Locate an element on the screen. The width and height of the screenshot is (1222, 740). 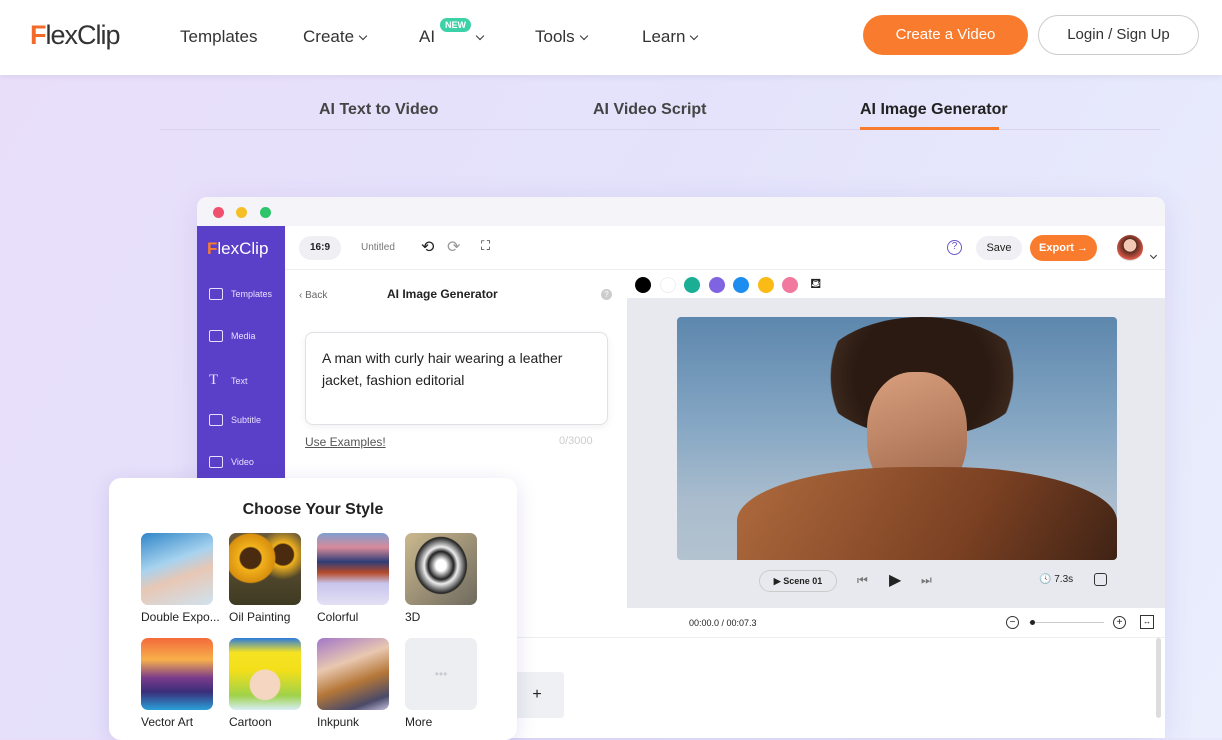
sidebar-item-subtitle: Subtitle is located at coordinates (235, 420).